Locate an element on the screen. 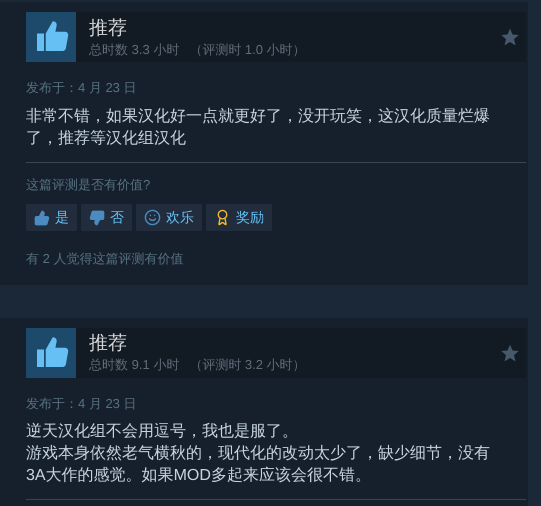 This screenshot has width=541, height=506. smiley-icon is located at coordinates (152, 217).